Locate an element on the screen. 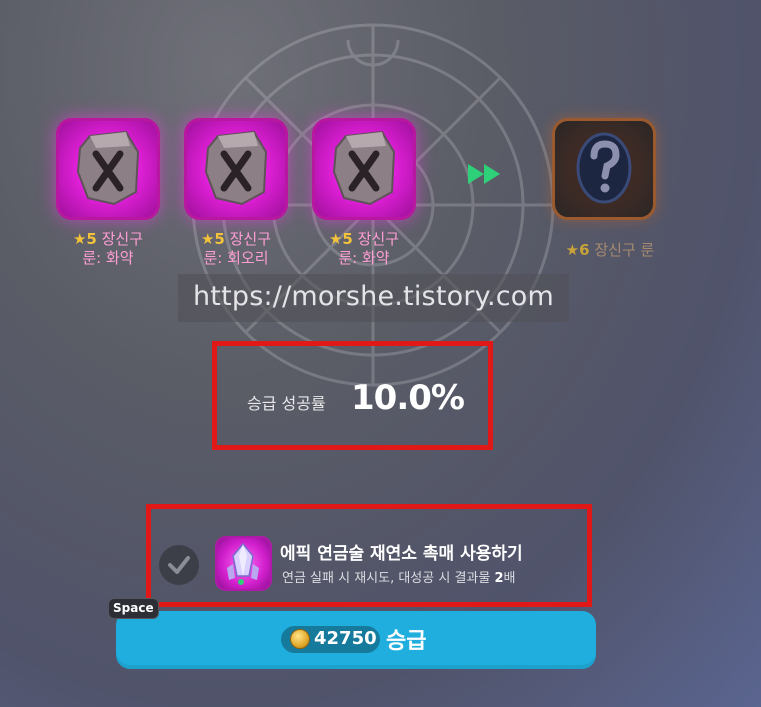 The image size is (761, 707). watermark-url: https://morshe.tistory.com is located at coordinates (373, 298).